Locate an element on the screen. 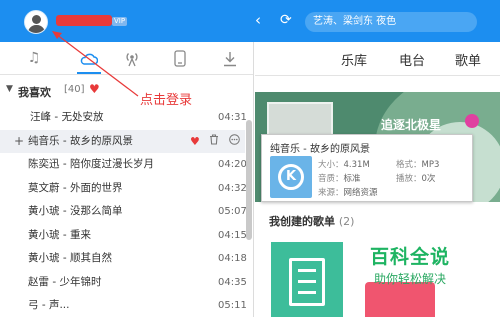 The image size is (500, 317). tooltip-title: 纯音乐 - 故乡的原风景 is located at coordinates (320, 149).